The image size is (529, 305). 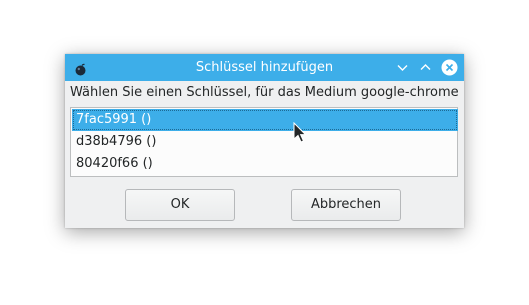 I want to click on ok-button: OK, so click(x=180, y=205).